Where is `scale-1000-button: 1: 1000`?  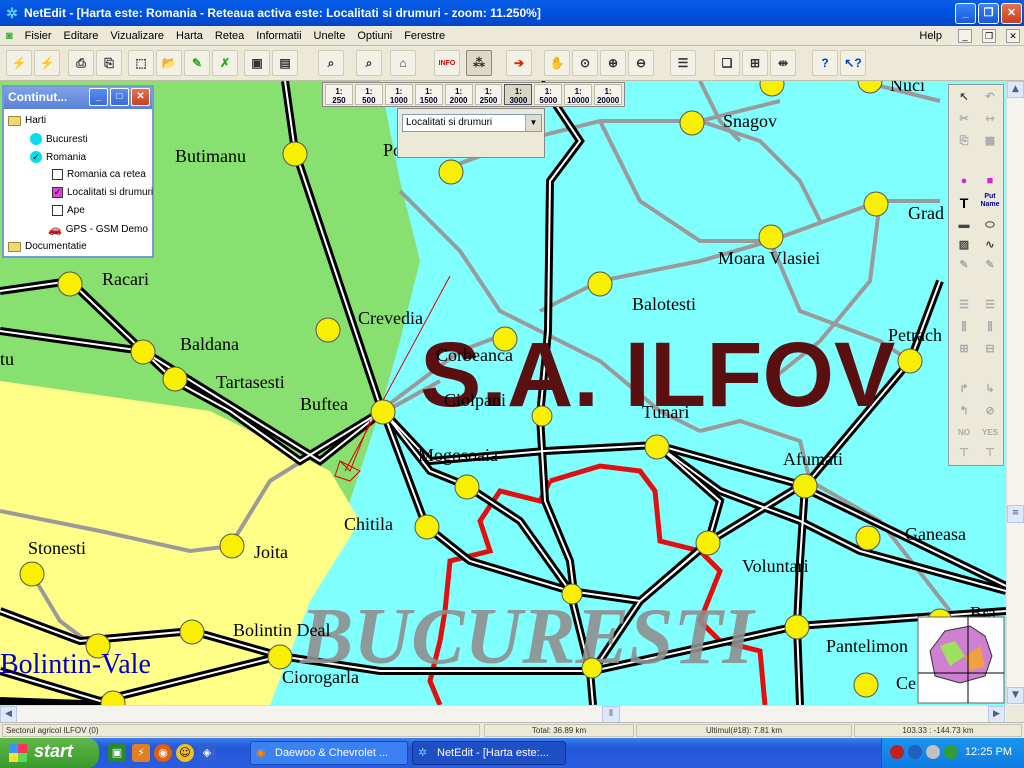
scale-1000-button: 1: 1000 is located at coordinates (398, 94).